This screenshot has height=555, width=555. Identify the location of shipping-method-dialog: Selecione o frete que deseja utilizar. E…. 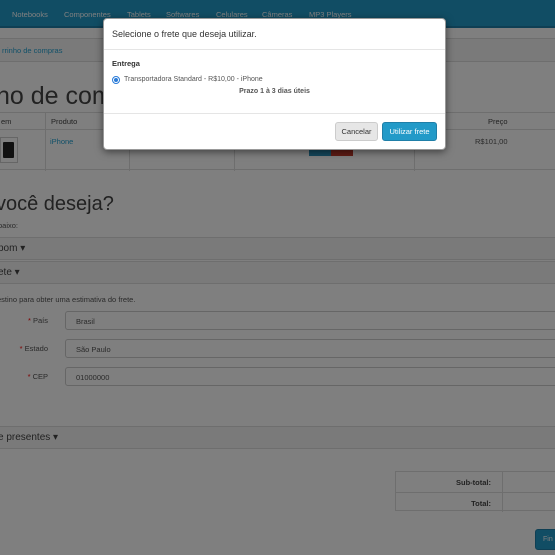
(274, 84).